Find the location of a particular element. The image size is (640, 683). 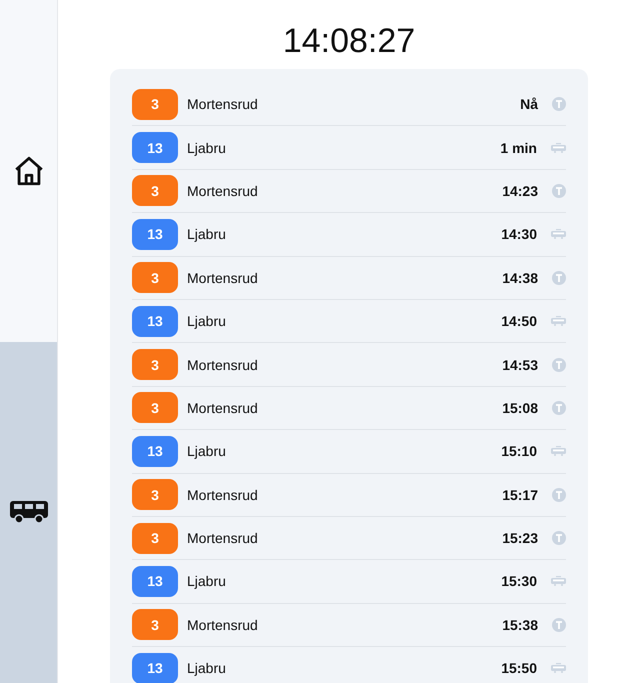

departure-time: 15:08 is located at coordinates (520, 408).